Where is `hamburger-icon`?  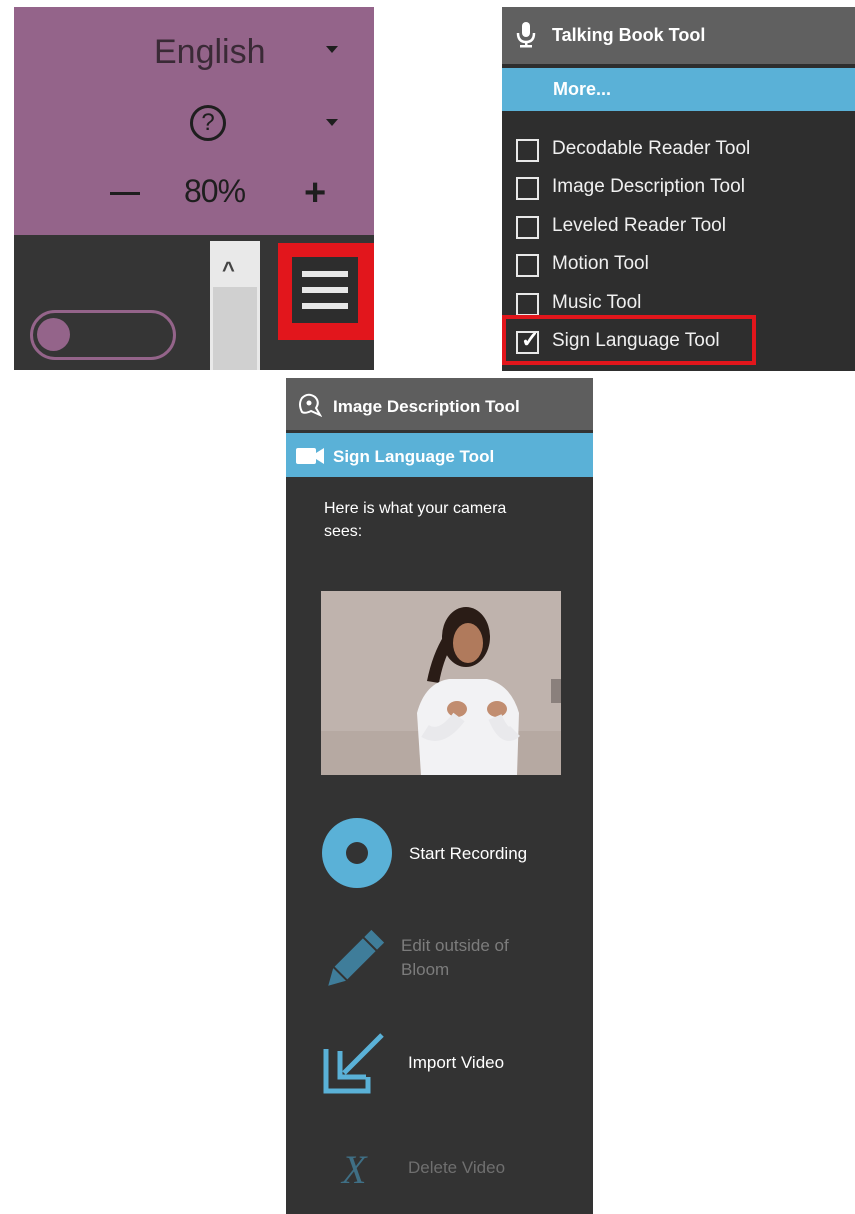 hamburger-icon is located at coordinates (325, 290).